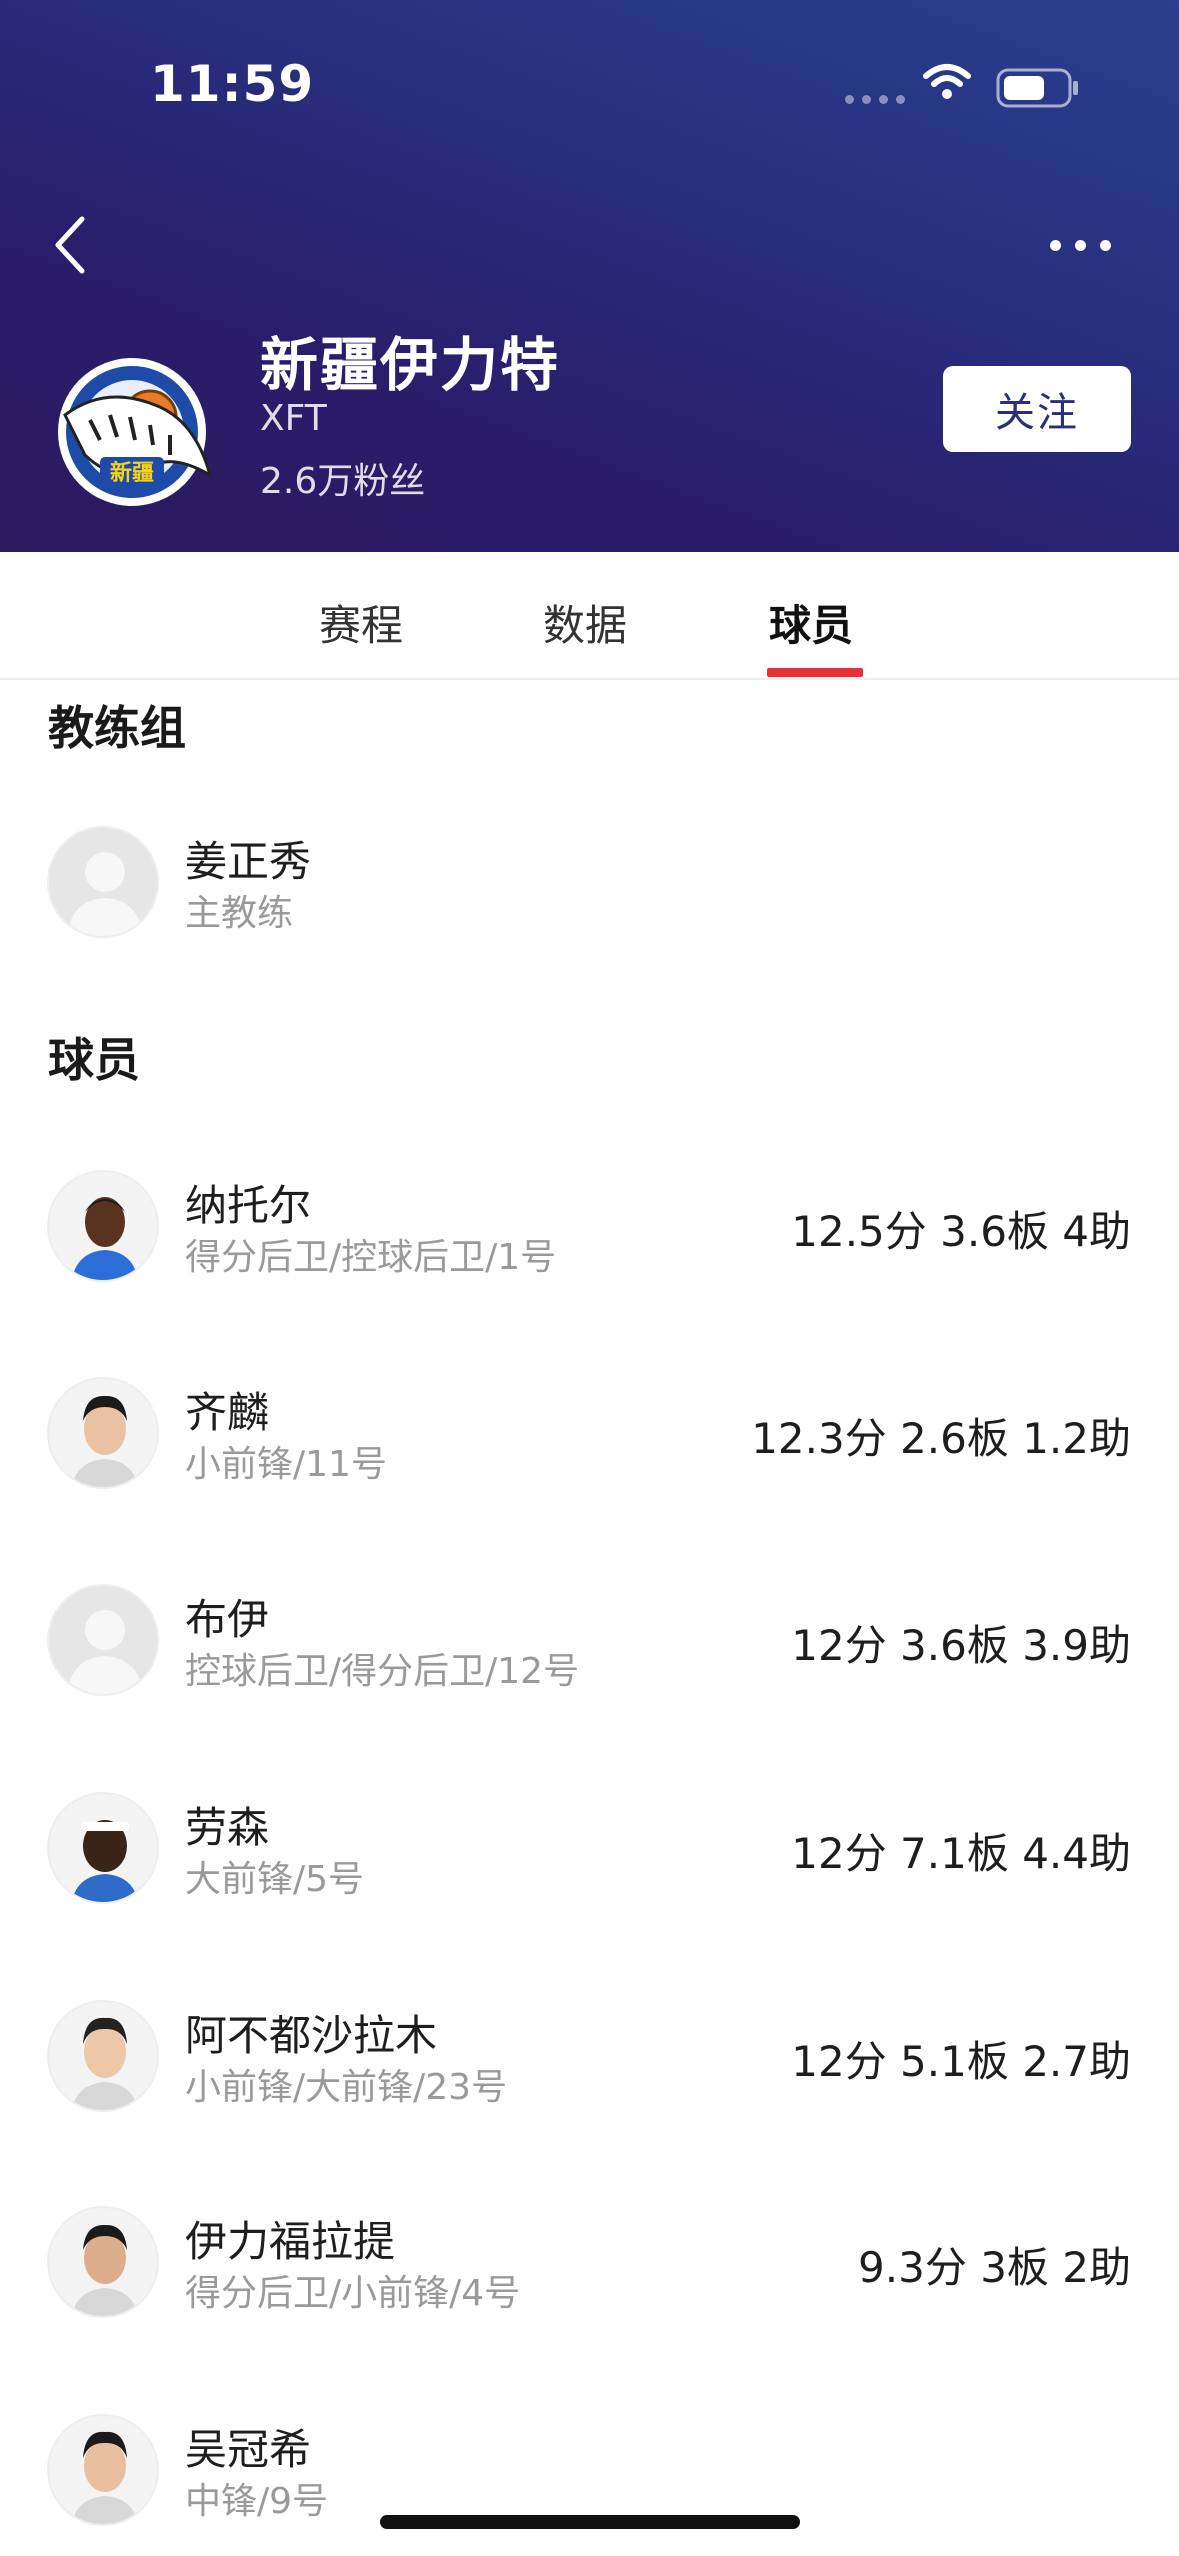 Image resolution: width=1179 pixels, height=2556 pixels. What do you see at coordinates (311, 2035) in the screenshot?
I see `player-name: 阿不都沙拉木` at bounding box center [311, 2035].